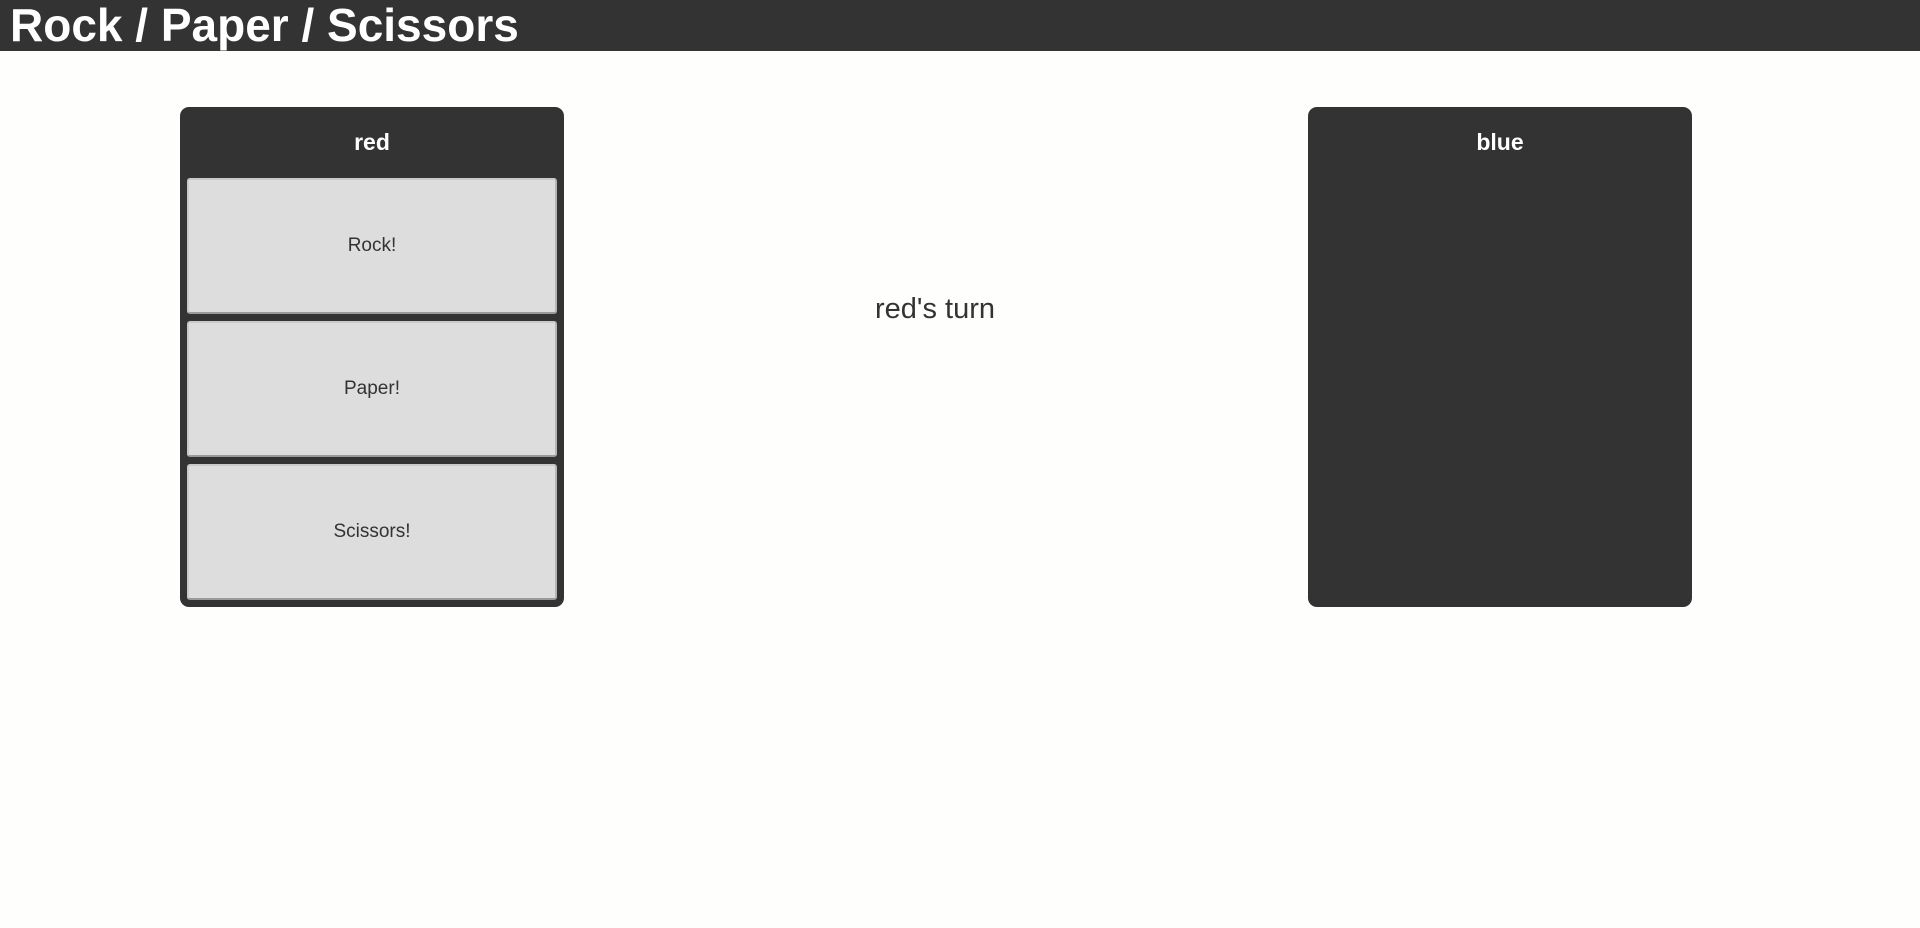 The image size is (1920, 928). I want to click on rock-button: Rock!, so click(372, 246).